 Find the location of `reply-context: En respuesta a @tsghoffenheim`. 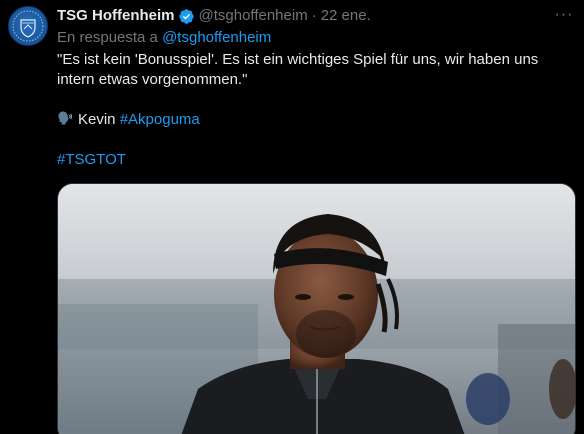

reply-context: En respuesta a @tsghoffenheim is located at coordinates (315, 38).